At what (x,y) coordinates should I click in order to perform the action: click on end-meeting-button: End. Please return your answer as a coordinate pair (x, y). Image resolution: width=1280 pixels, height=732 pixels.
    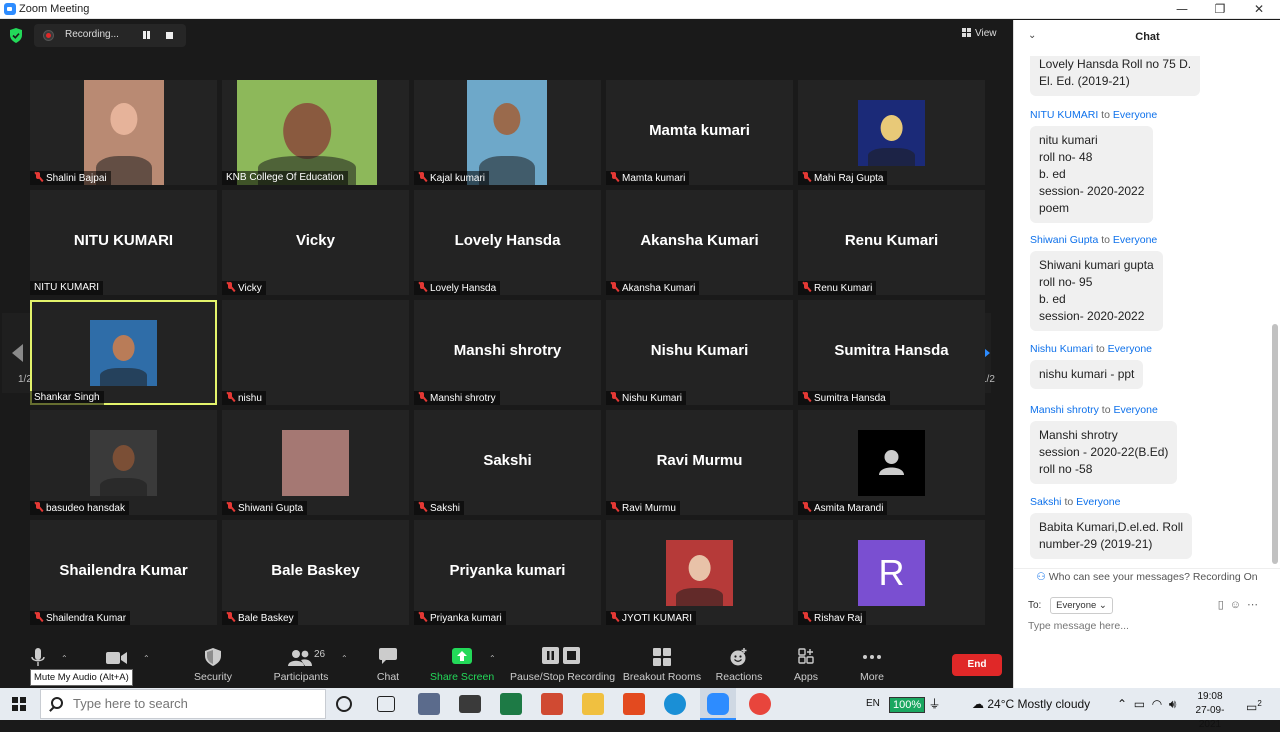
    Looking at the image, I should click on (977, 665).